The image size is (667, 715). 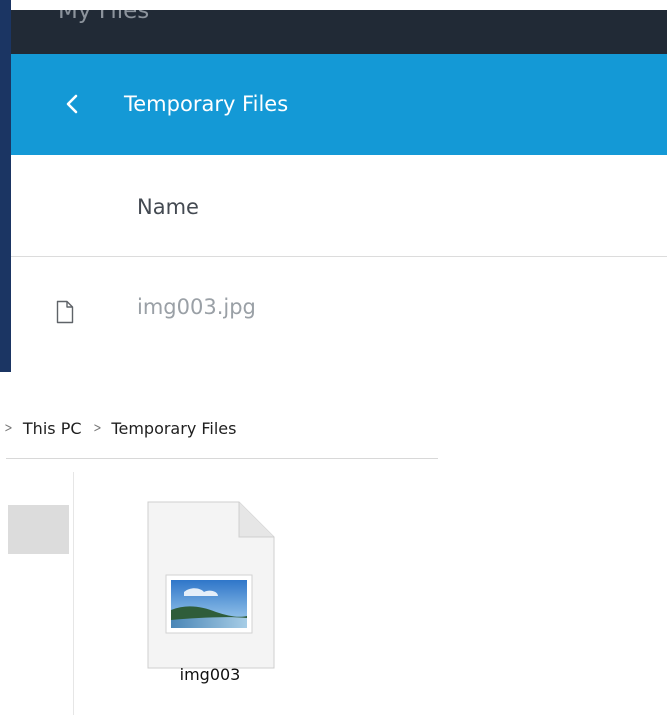 I want to click on chevron-left-icon, so click(x=72, y=104).